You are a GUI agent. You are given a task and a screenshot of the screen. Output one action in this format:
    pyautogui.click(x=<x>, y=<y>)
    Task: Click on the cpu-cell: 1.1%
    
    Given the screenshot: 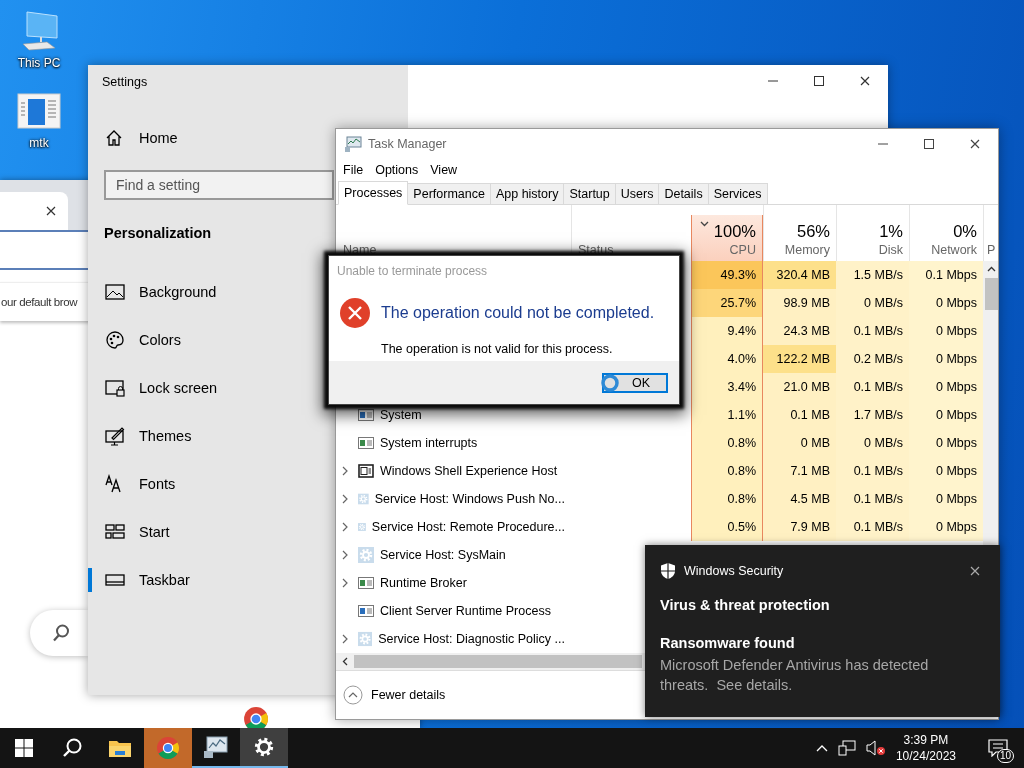 What is the action you would take?
    pyautogui.click(x=727, y=415)
    